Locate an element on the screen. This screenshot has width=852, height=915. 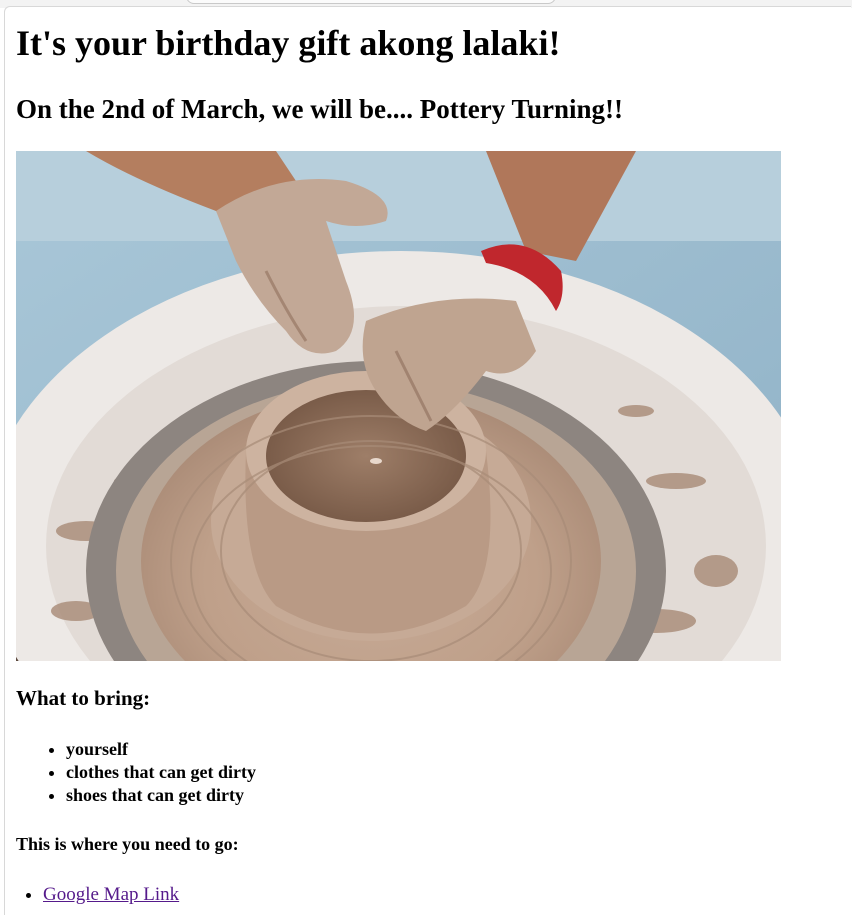
list-item: shoes that can get dirty is located at coordinates (161, 795).